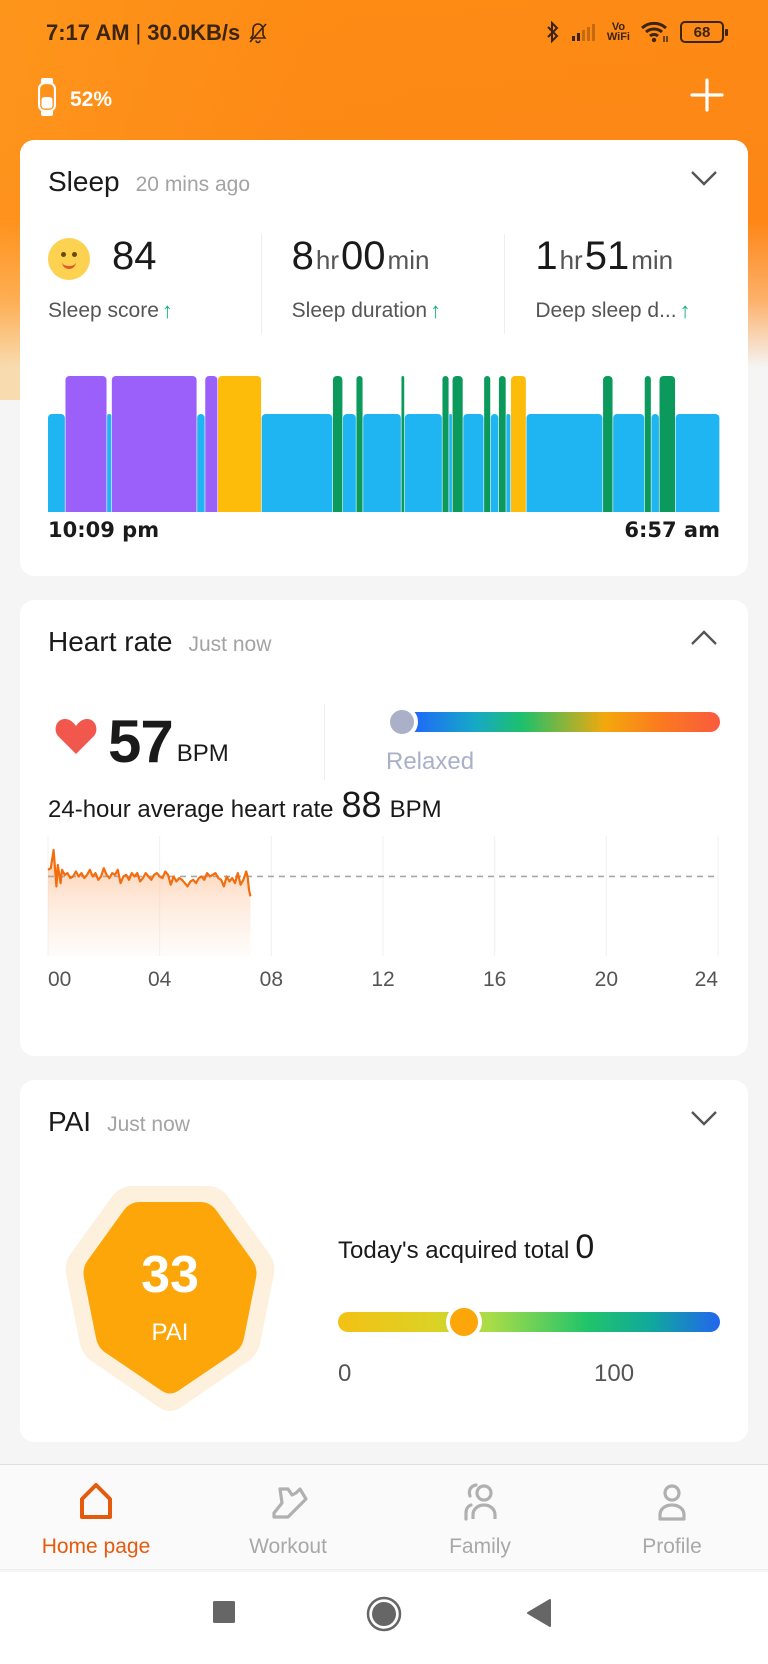 Image resolution: width=768 pixels, height=1664 pixels. What do you see at coordinates (324, 742) in the screenshot?
I see `divider` at bounding box center [324, 742].